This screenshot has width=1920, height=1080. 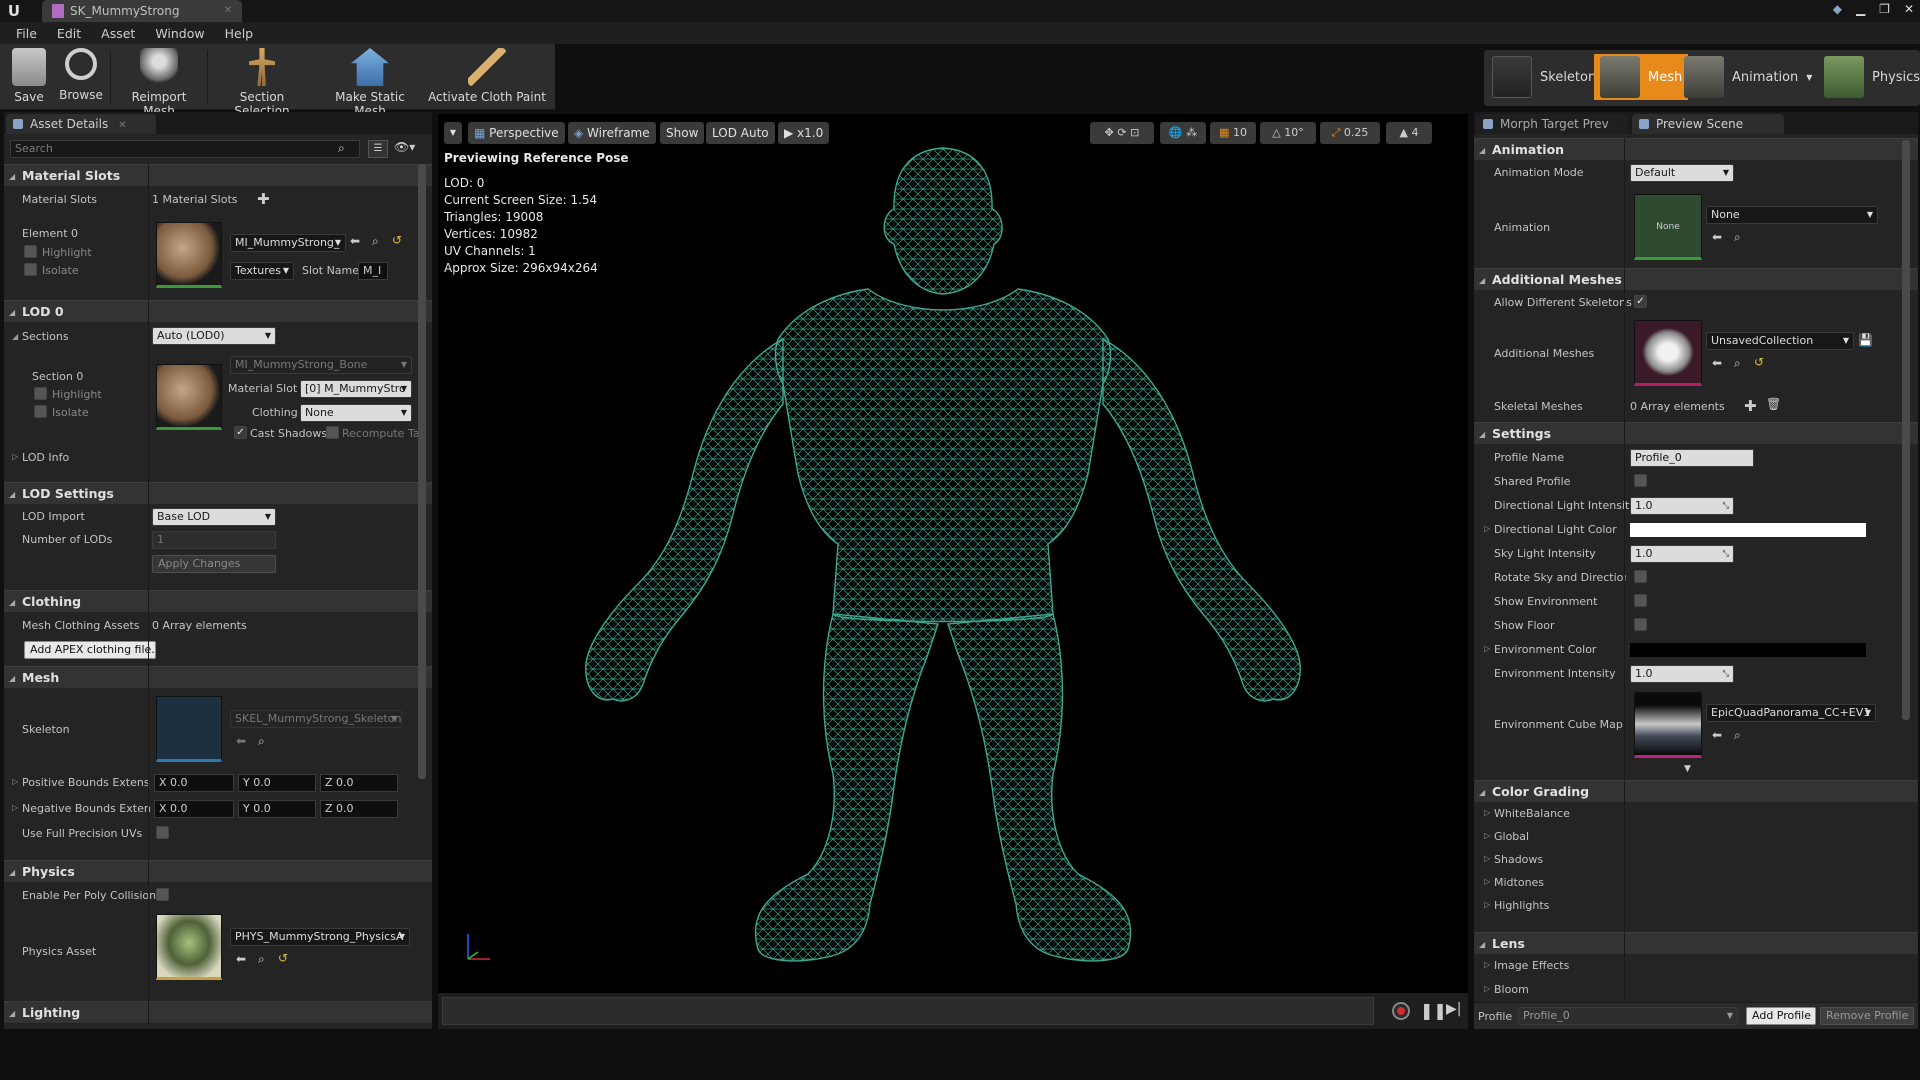 I want to click on skeleton-mode-button: Skeleton, so click(x=1544, y=77).